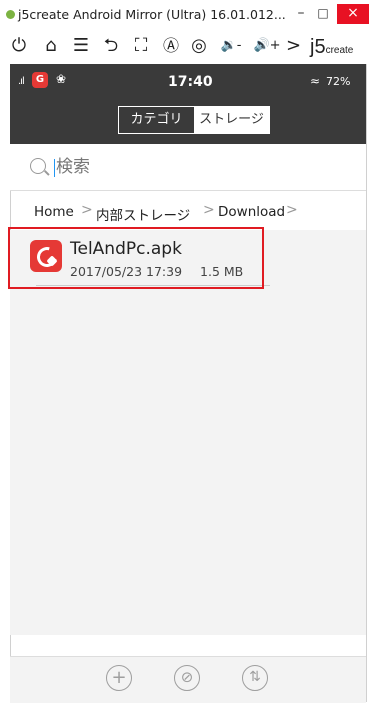 This screenshot has width=372, height=703. I want to click on tab-bar: カテゴリ ストレージ, so click(188, 121).